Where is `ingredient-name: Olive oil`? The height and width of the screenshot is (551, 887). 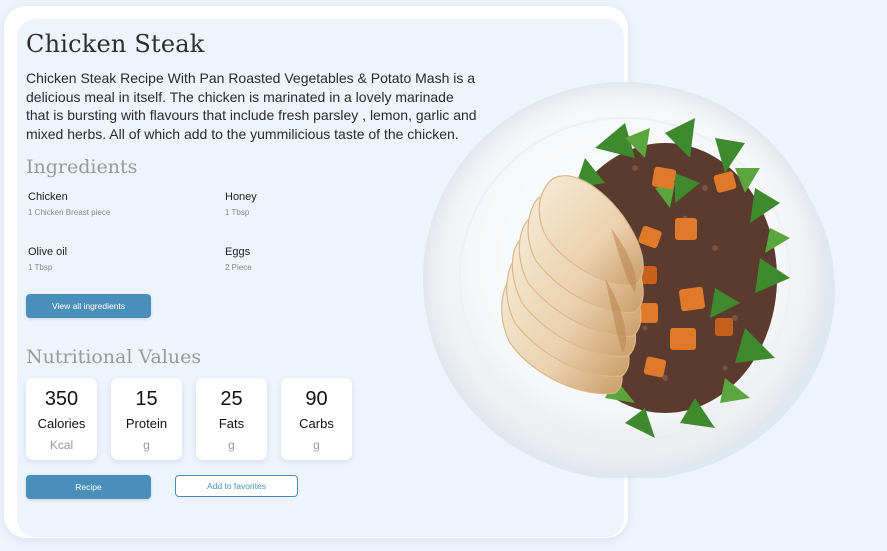
ingredient-name: Olive oil is located at coordinates (48, 252).